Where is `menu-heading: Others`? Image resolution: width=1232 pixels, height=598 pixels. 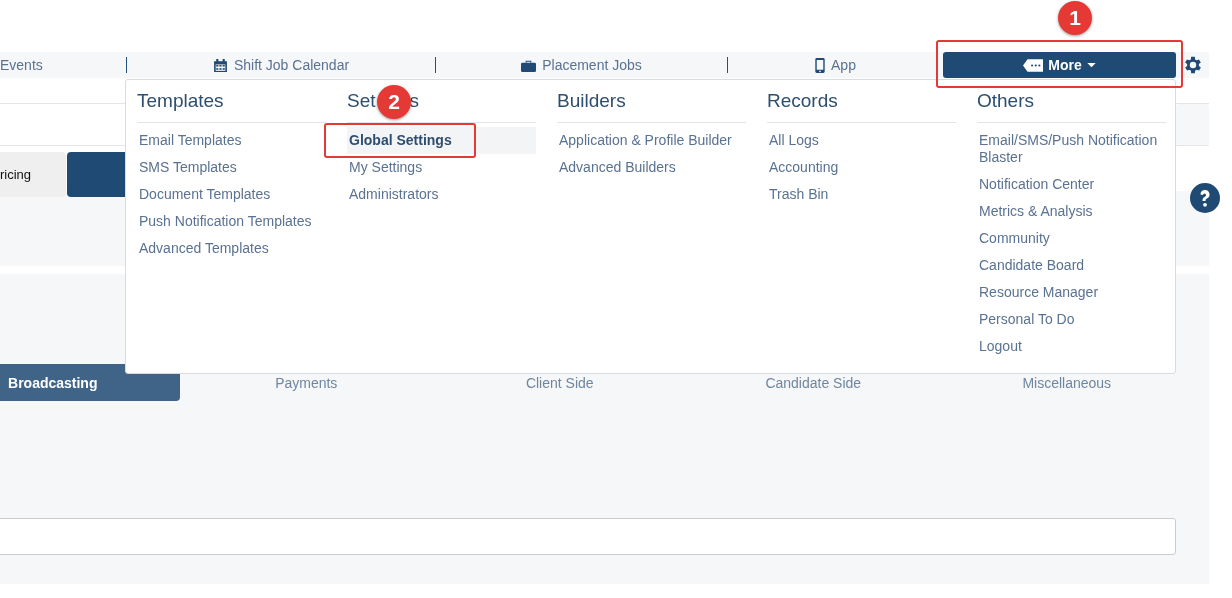 menu-heading: Others is located at coordinates (1006, 100).